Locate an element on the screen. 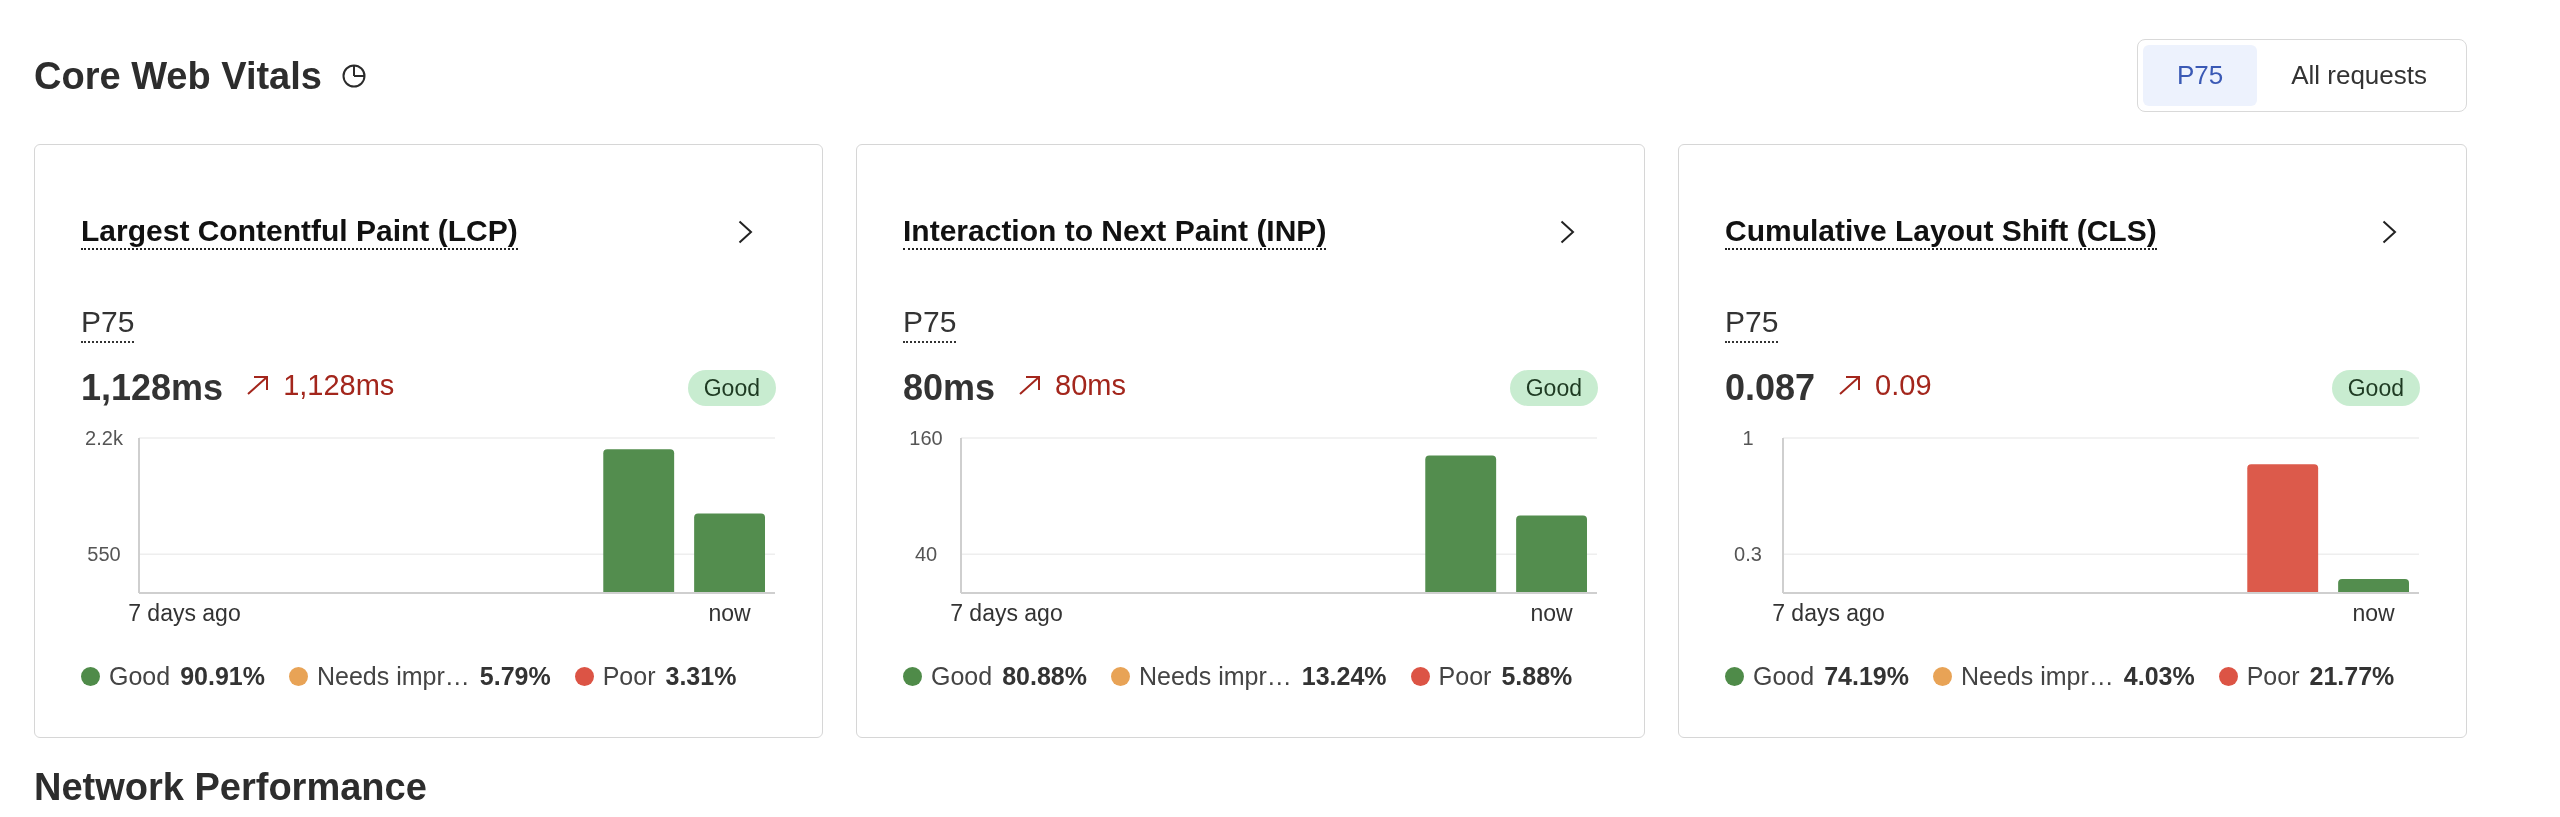  metric-value: 0.087 is located at coordinates (1770, 388).